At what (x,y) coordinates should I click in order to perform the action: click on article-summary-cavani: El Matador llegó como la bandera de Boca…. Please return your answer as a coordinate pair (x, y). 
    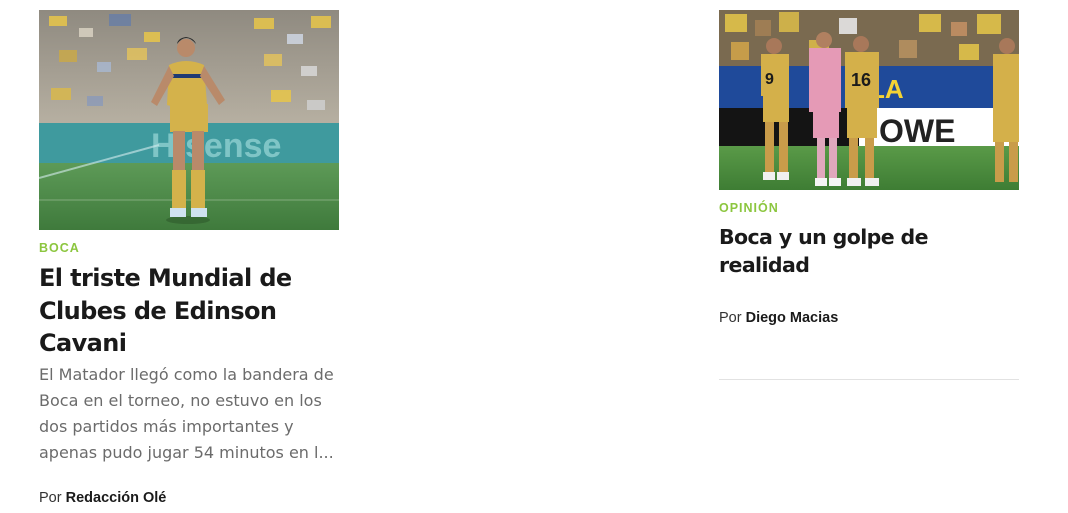
    Looking at the image, I should click on (186, 413).